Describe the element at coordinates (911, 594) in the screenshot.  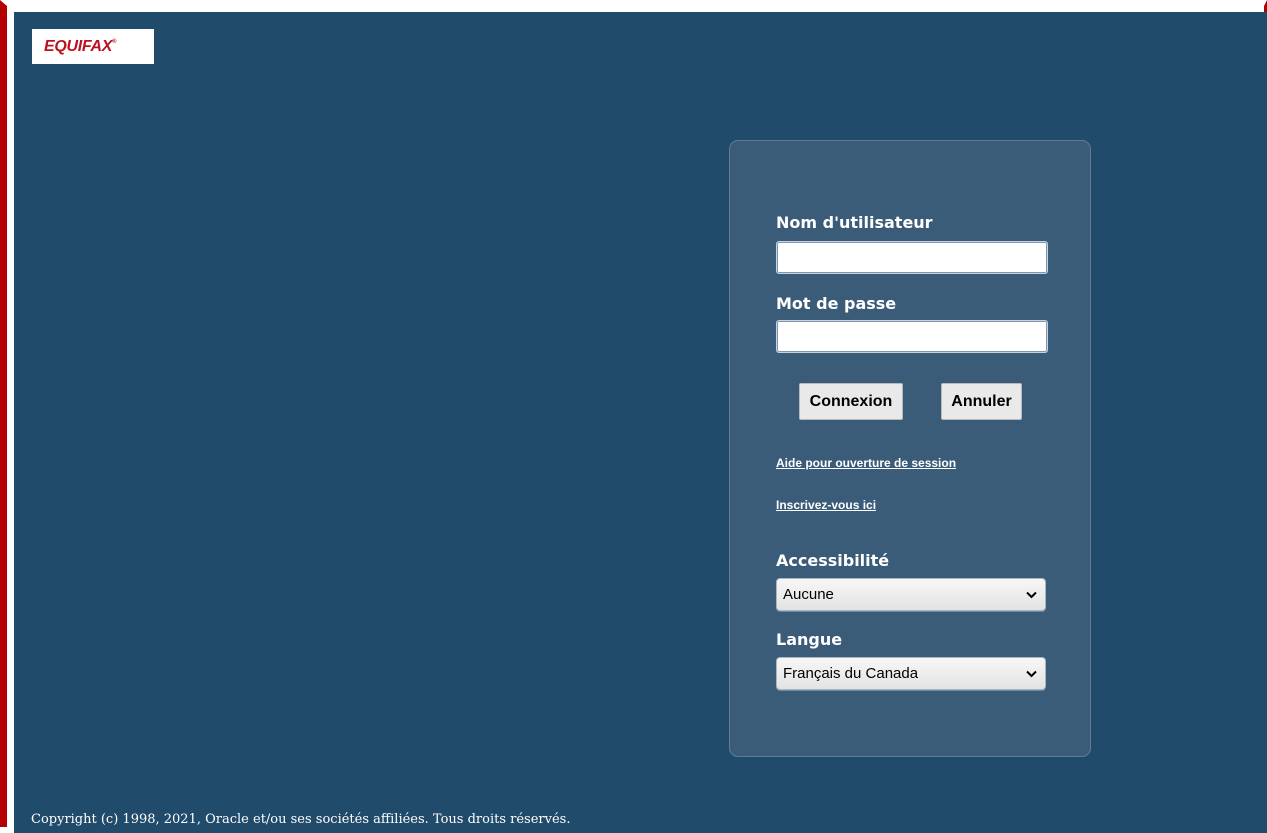
I see `accessibility-select: Aucune` at that location.